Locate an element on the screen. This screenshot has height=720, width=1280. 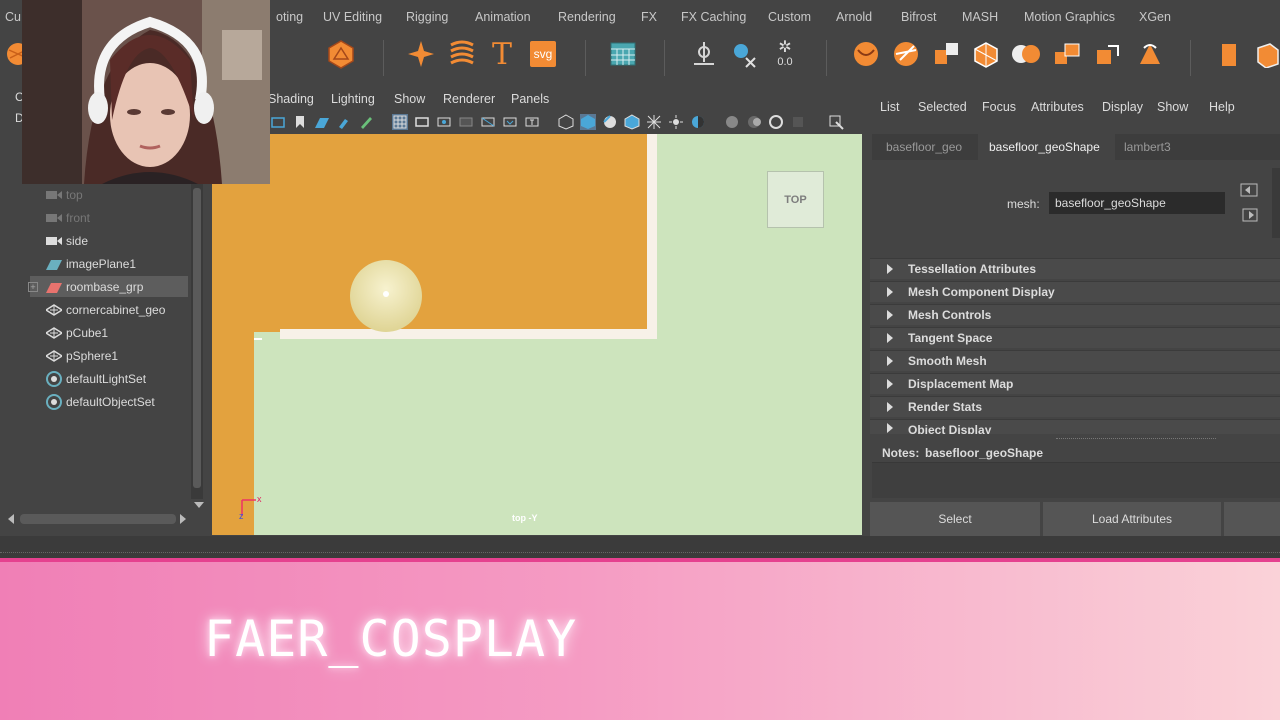
ae-tab-material: lambert3 is located at coordinates (1147, 147).